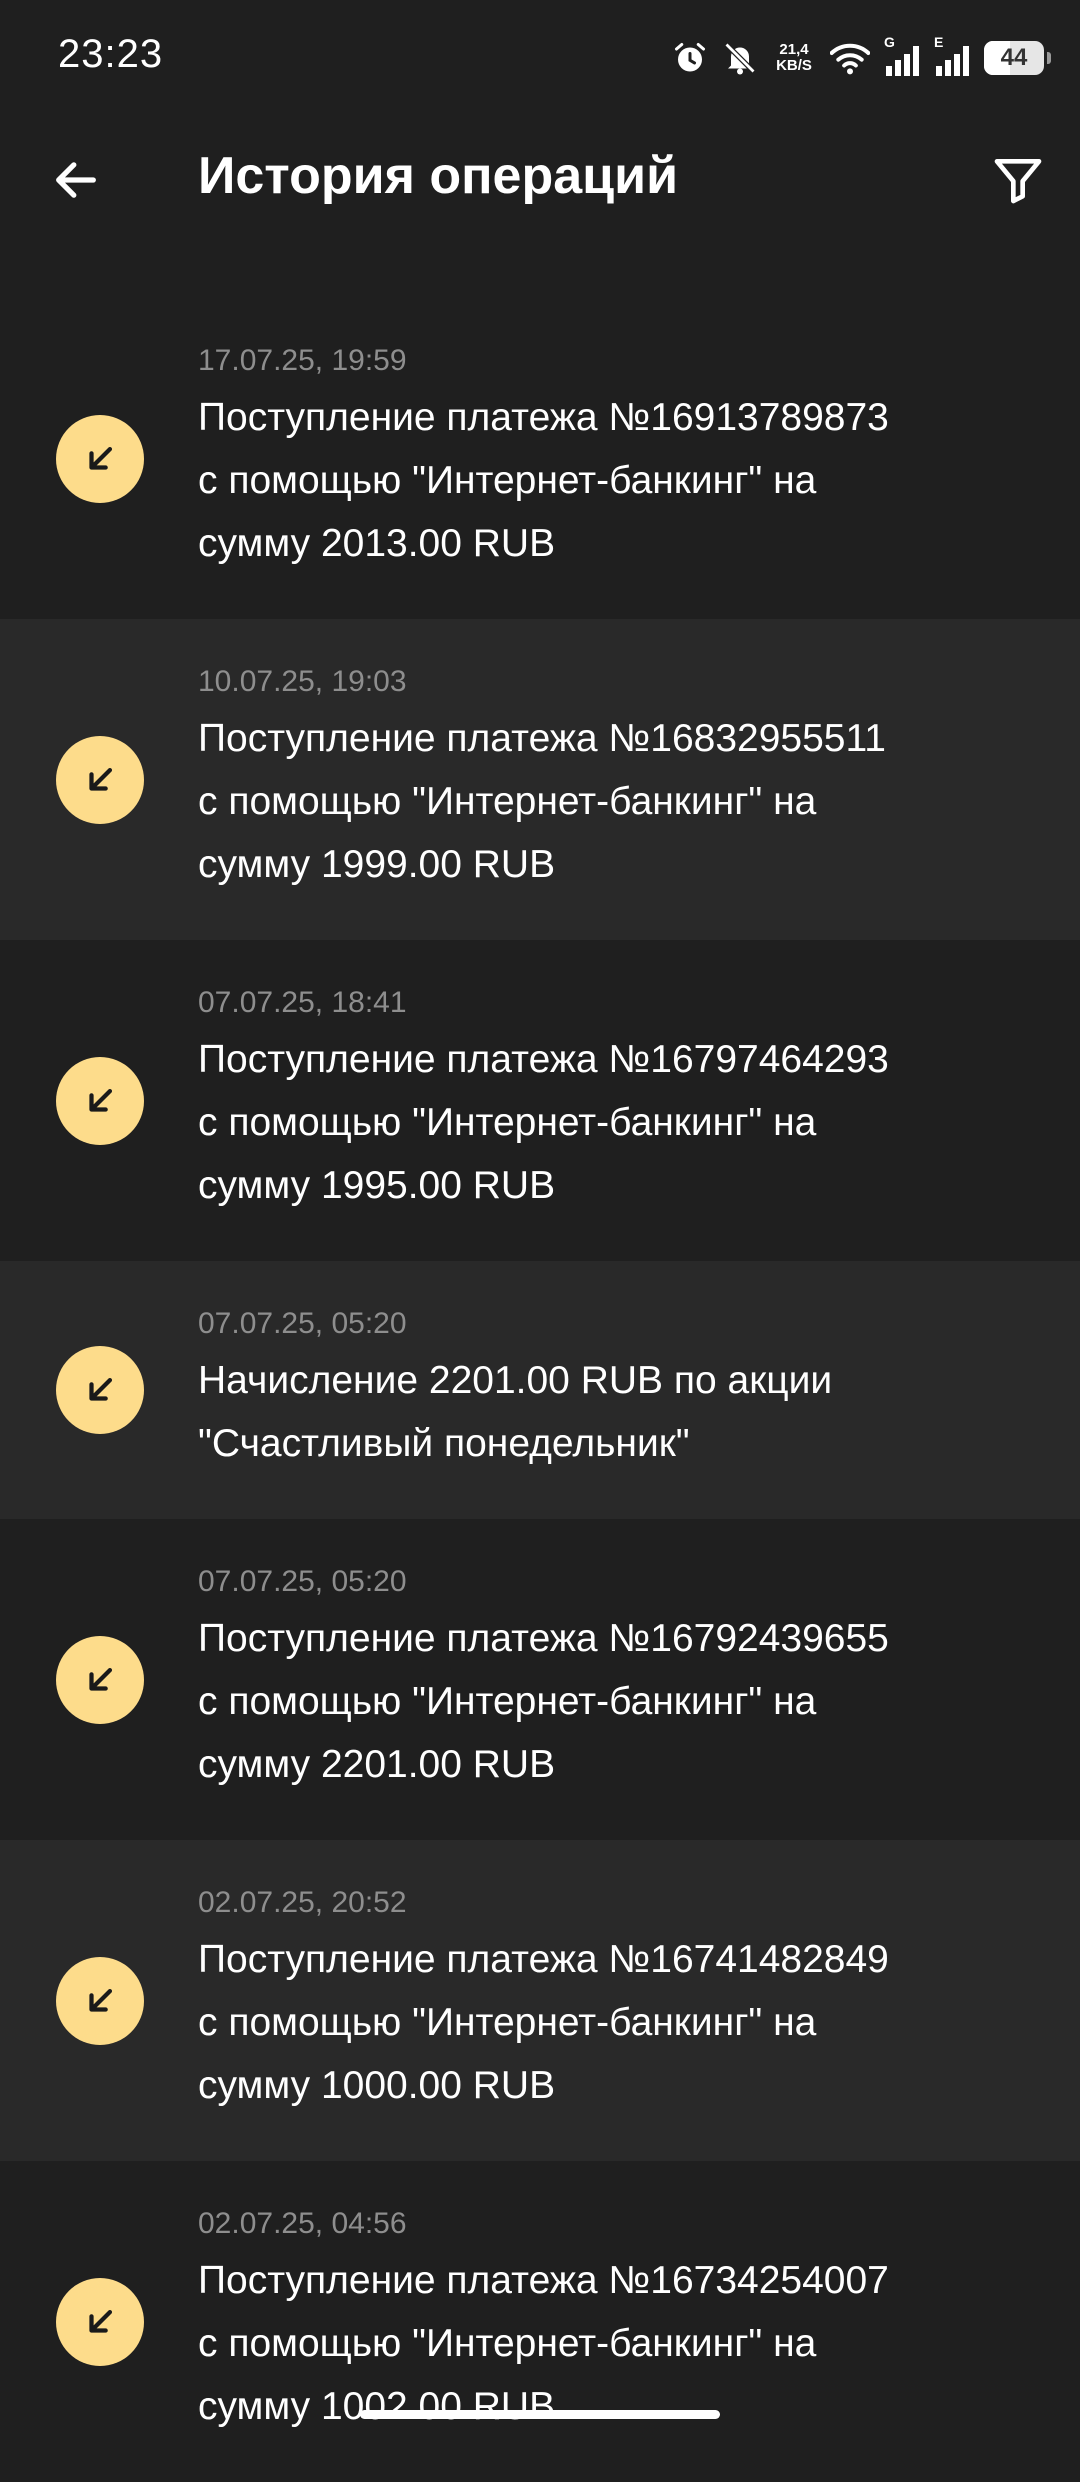 This screenshot has width=1080, height=2482. Describe the element at coordinates (690, 58) in the screenshot. I see `alarm-icon` at that location.